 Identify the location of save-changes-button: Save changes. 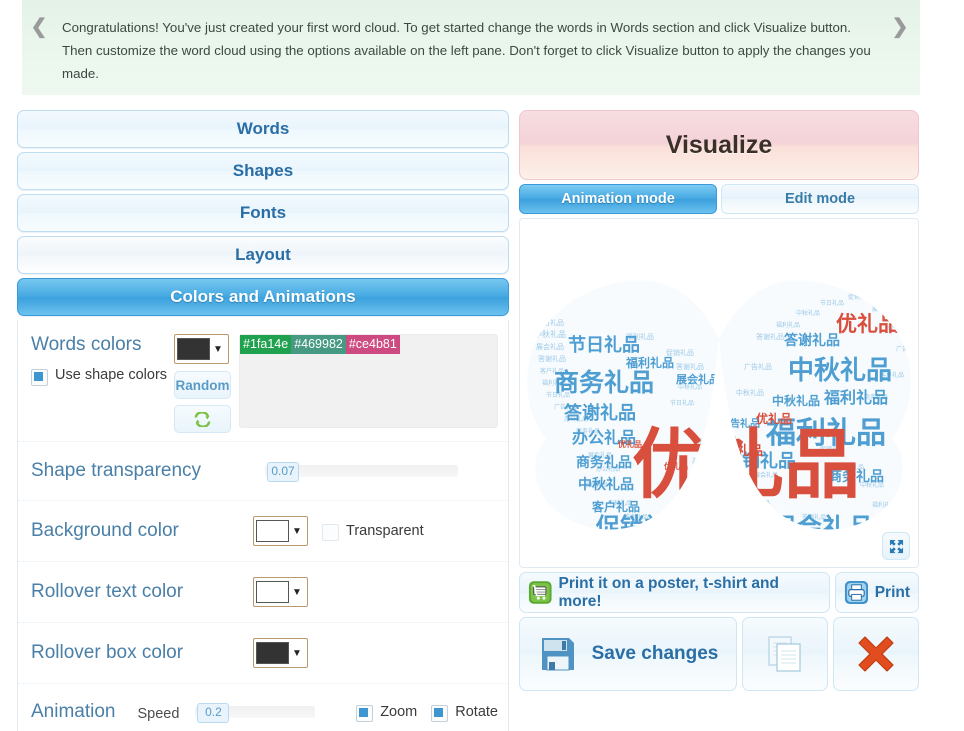
(628, 654).